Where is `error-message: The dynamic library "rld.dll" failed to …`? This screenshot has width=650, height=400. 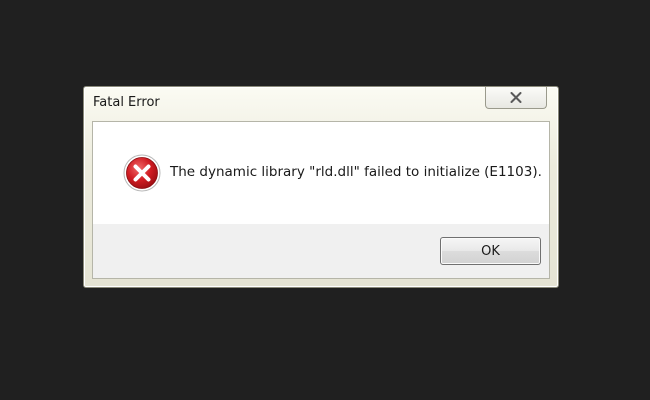
error-message: The dynamic library "rld.dll" failed to … is located at coordinates (356, 172).